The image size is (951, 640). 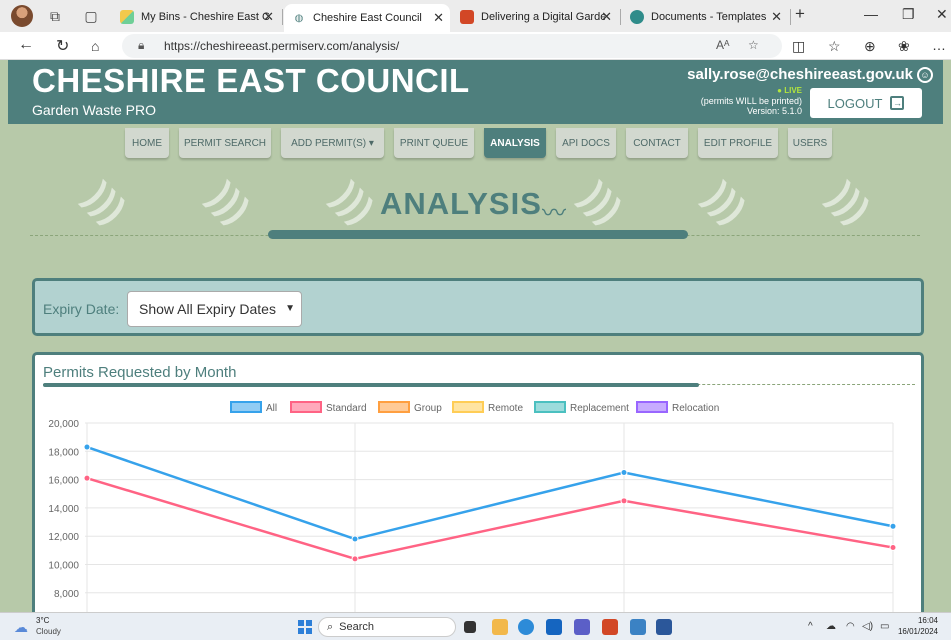 What do you see at coordinates (22, 16) in the screenshot?
I see `profile-avatar` at bounding box center [22, 16].